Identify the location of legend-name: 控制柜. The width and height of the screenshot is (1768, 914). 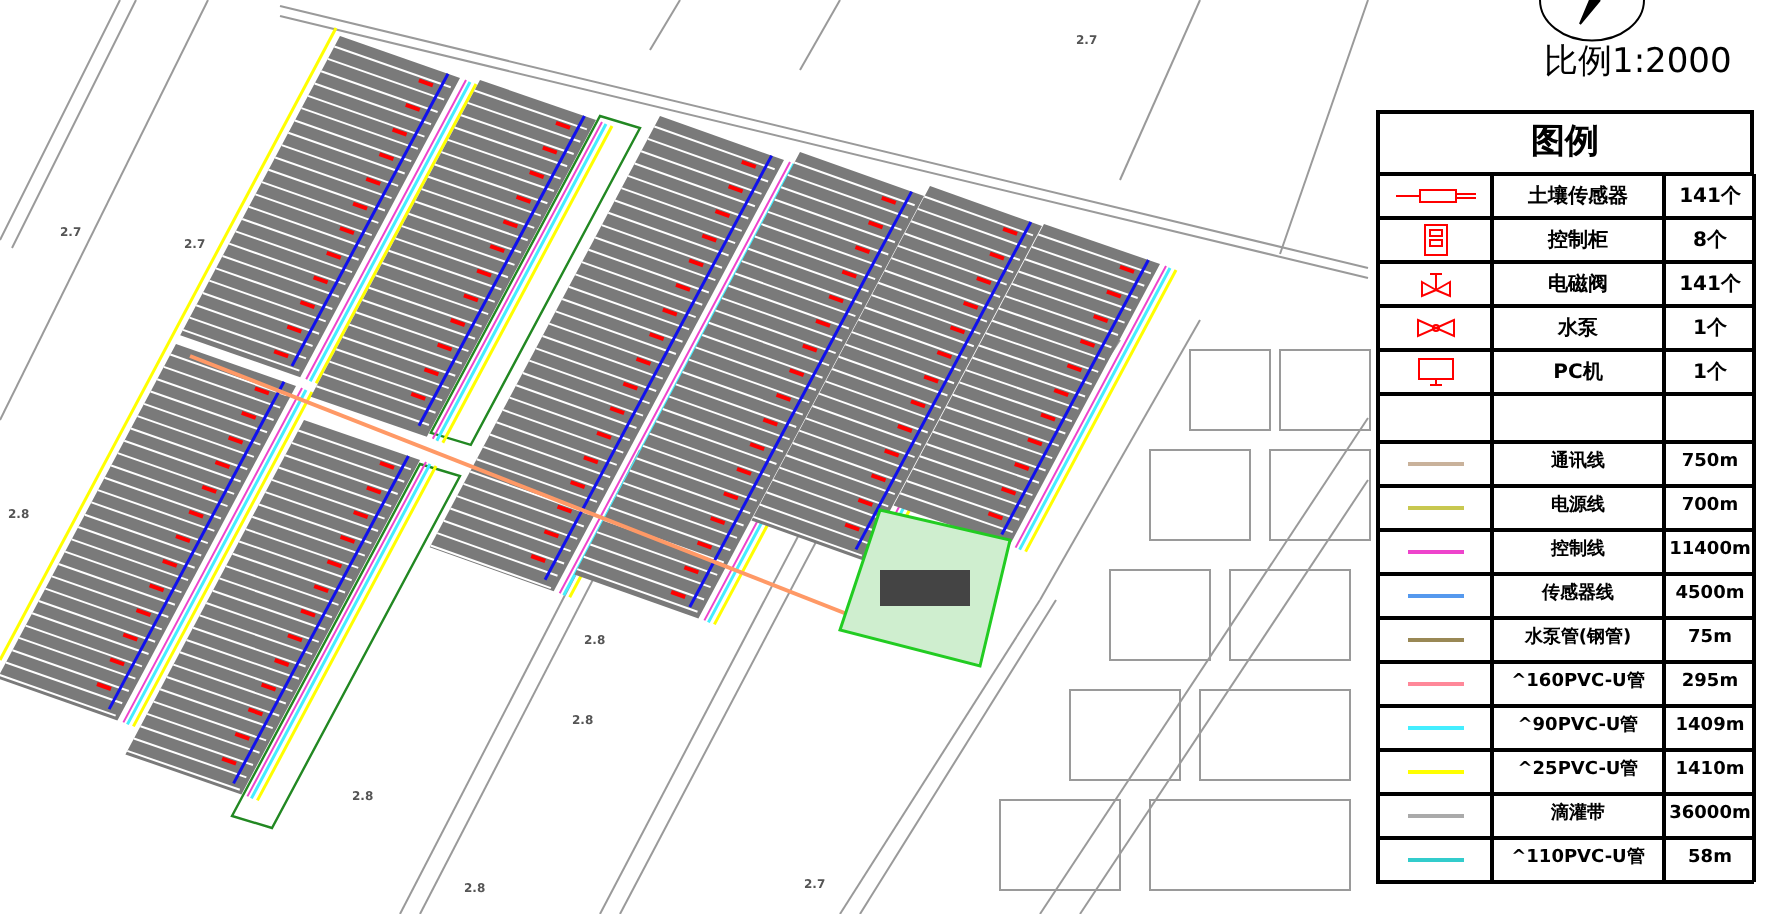
(1578, 241).